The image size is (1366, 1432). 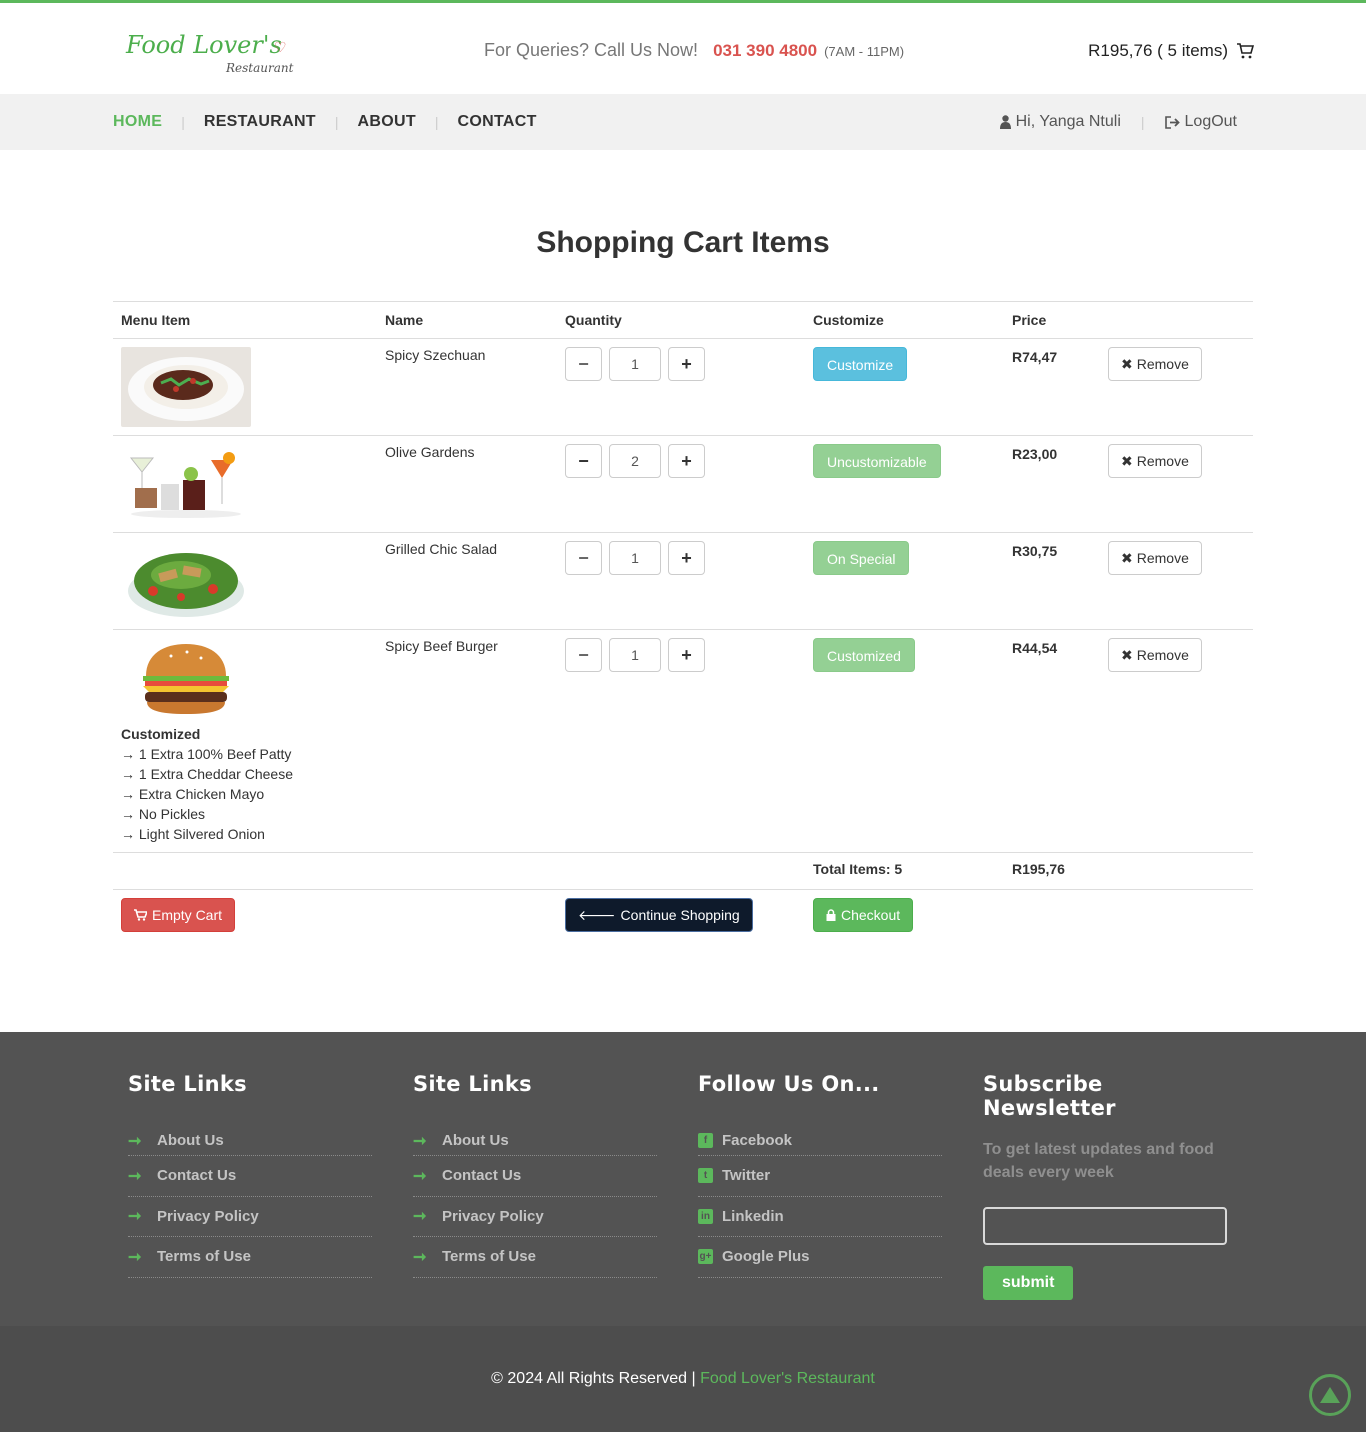 I want to click on user-greeting: Hi, Yanga Ntuli, so click(x=1068, y=122).